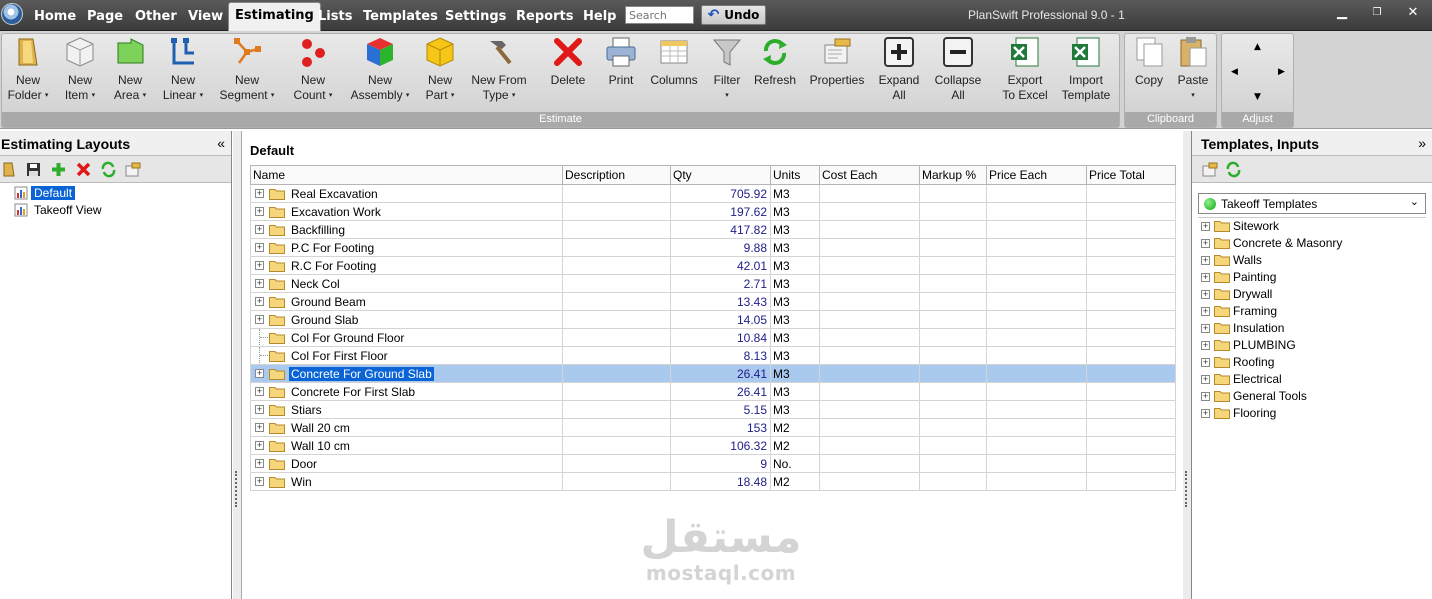 Image resolution: width=1432 pixels, height=599 pixels. What do you see at coordinates (733, 15) in the screenshot?
I see `undo-button: ↶ Undo` at bounding box center [733, 15].